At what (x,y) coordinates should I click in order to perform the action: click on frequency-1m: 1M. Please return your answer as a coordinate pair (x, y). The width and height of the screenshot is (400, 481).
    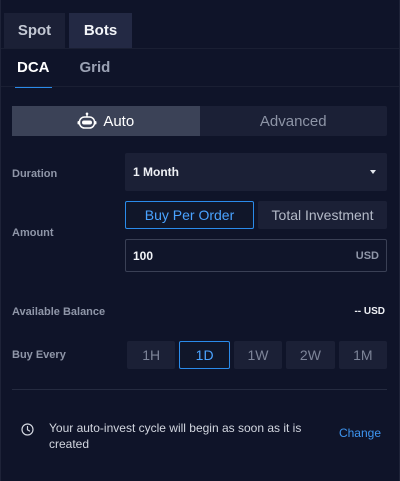
    Looking at the image, I should click on (363, 355).